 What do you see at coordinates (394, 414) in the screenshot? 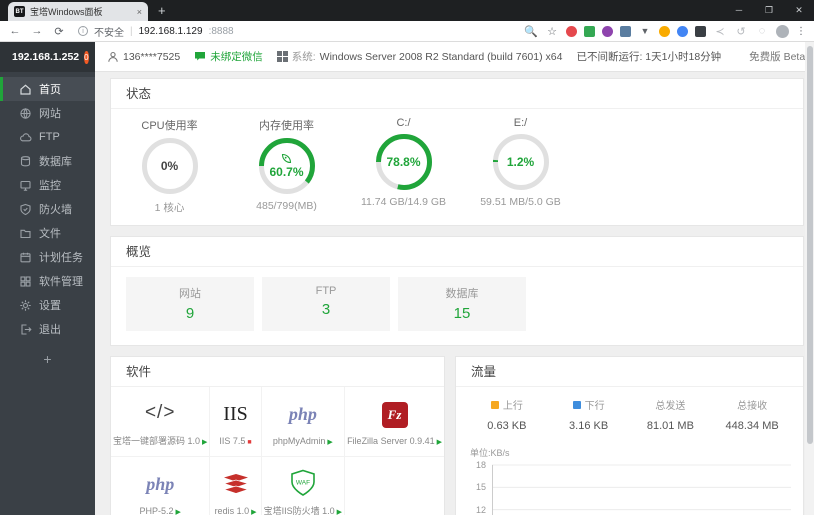
I see `filezilla-logo-icon: Fz` at bounding box center [394, 414].